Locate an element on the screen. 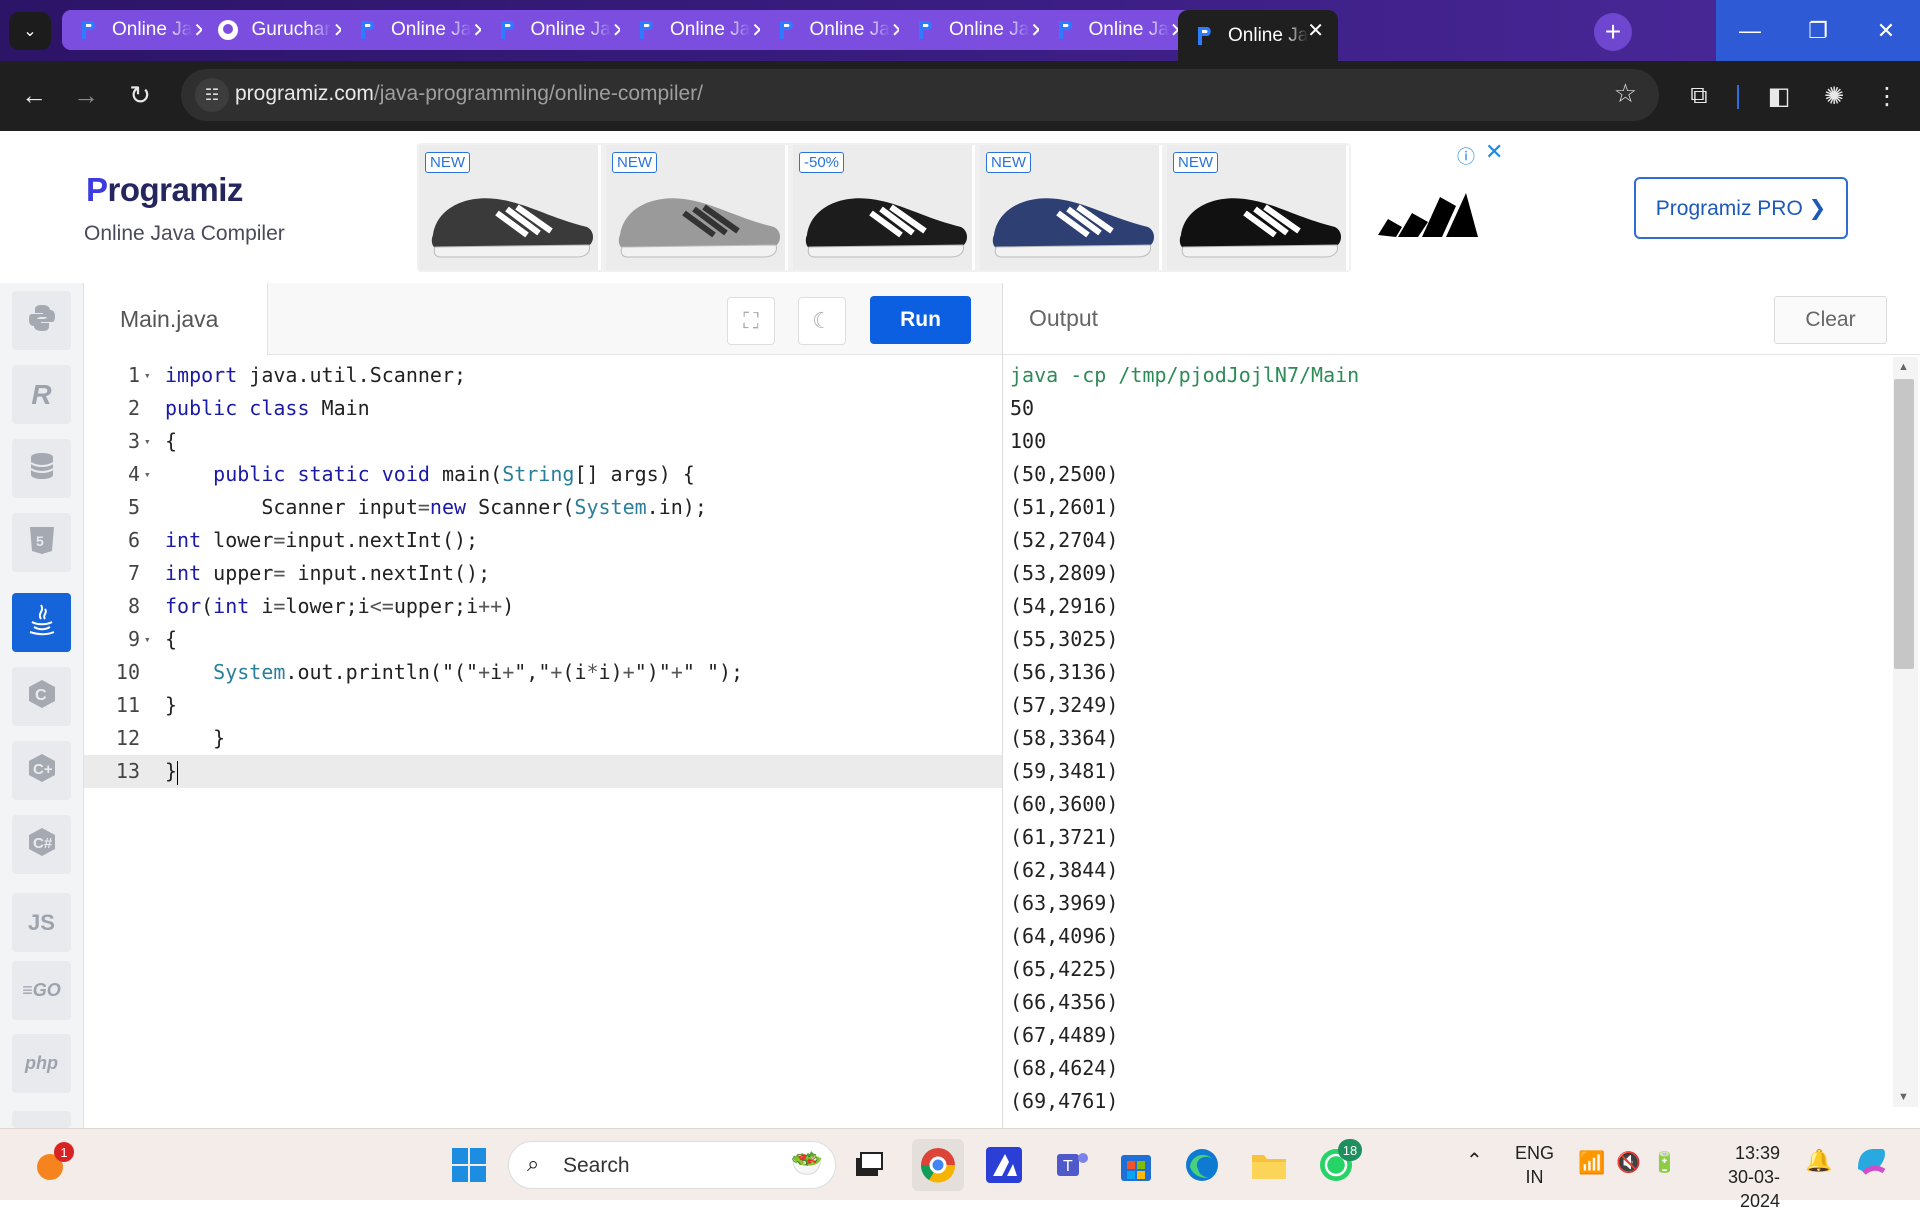 The image size is (1920, 1213). fullscreen-button: ⛶ is located at coordinates (751, 321).